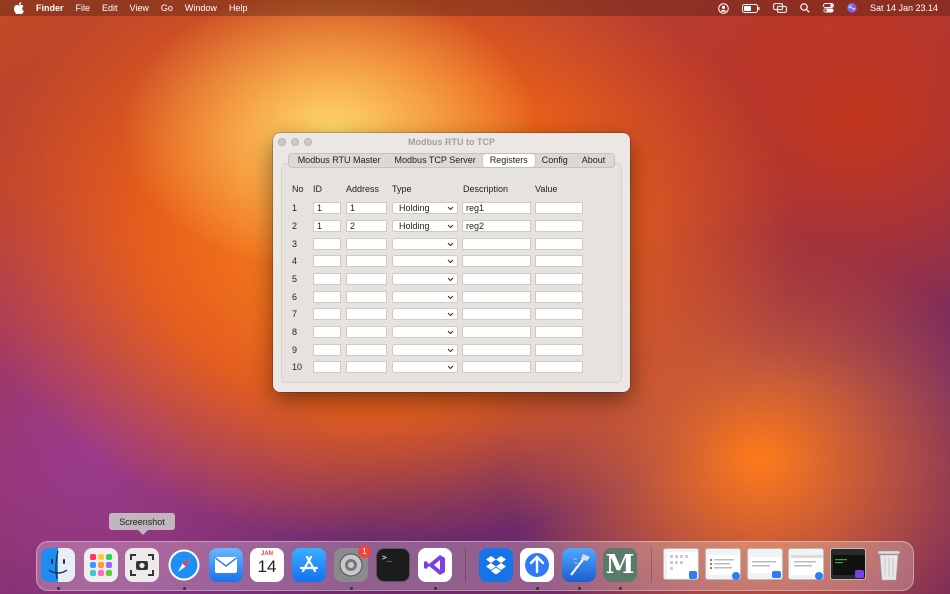 The height and width of the screenshot is (594, 950). I want to click on tab-modbus-tcp-server: Modbus TCP Server, so click(435, 160).